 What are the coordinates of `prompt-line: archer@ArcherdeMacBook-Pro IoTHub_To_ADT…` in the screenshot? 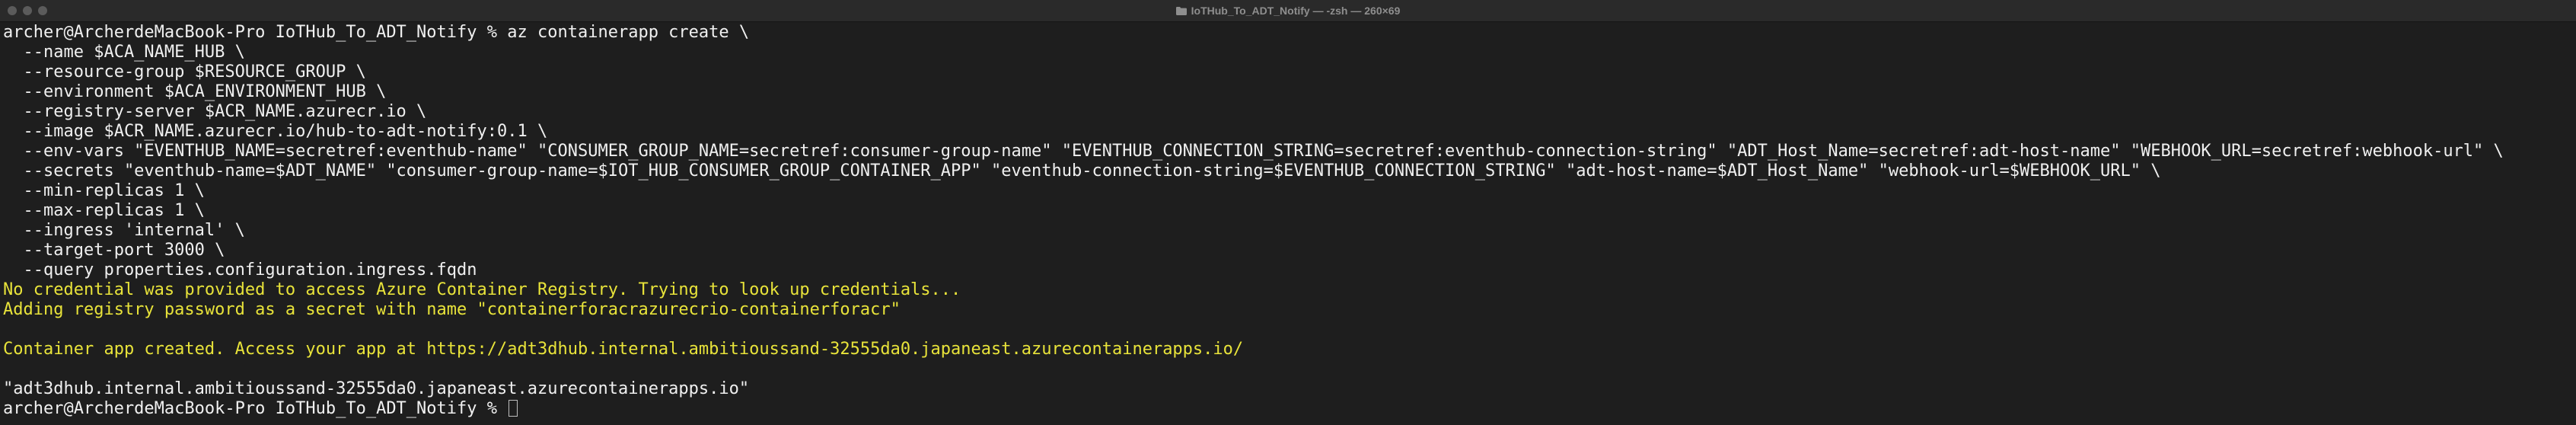 It's located at (1288, 409).